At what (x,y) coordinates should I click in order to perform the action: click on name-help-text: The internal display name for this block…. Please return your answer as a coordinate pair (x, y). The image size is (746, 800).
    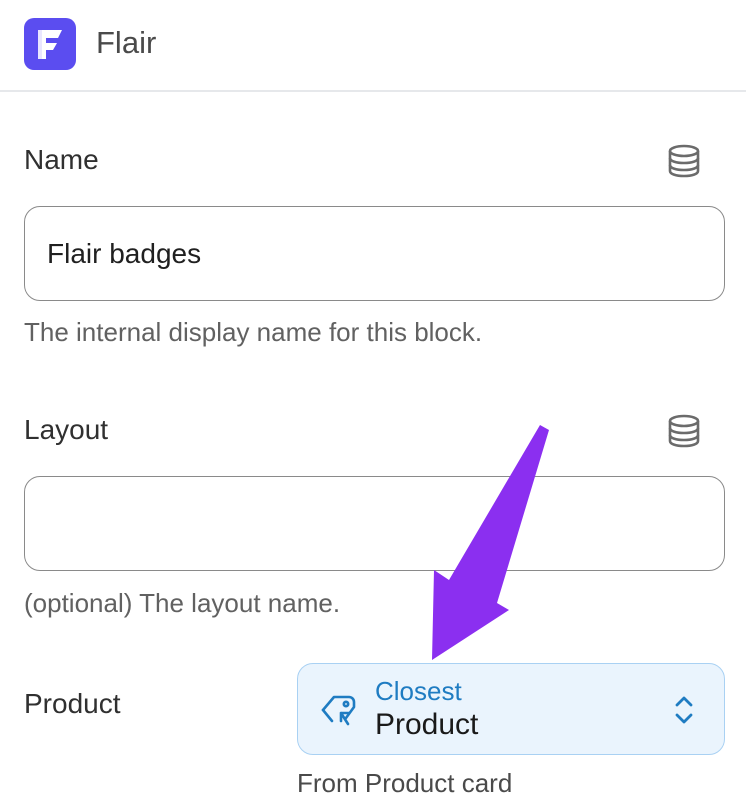
    Looking at the image, I should click on (253, 332).